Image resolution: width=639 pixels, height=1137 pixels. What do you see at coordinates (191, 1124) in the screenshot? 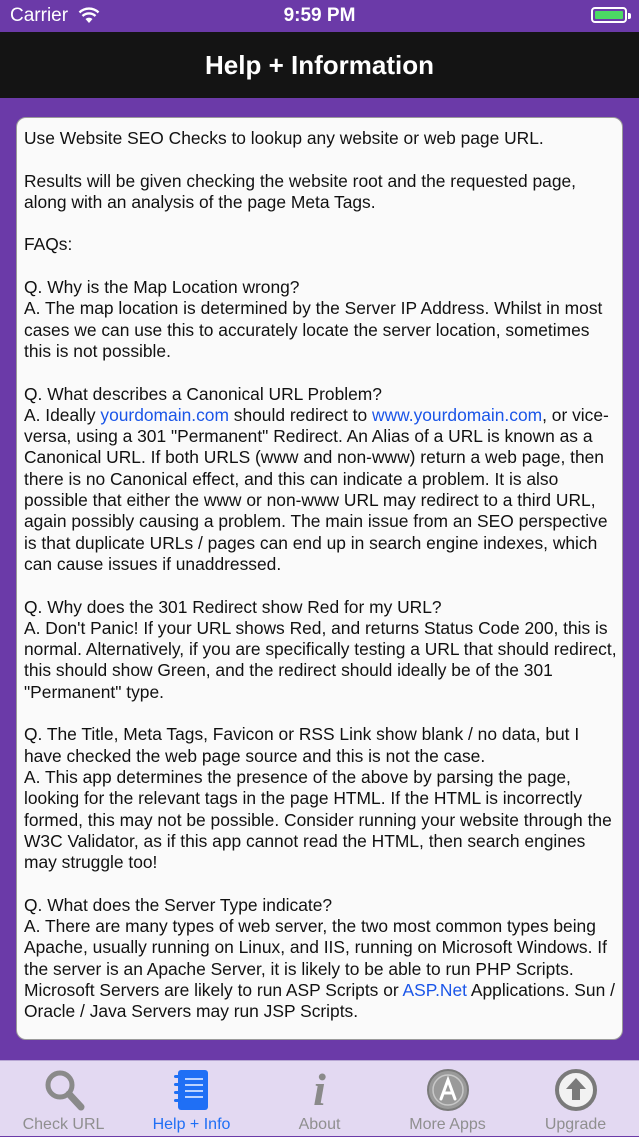
I see `tab-label: Help + Info` at bounding box center [191, 1124].